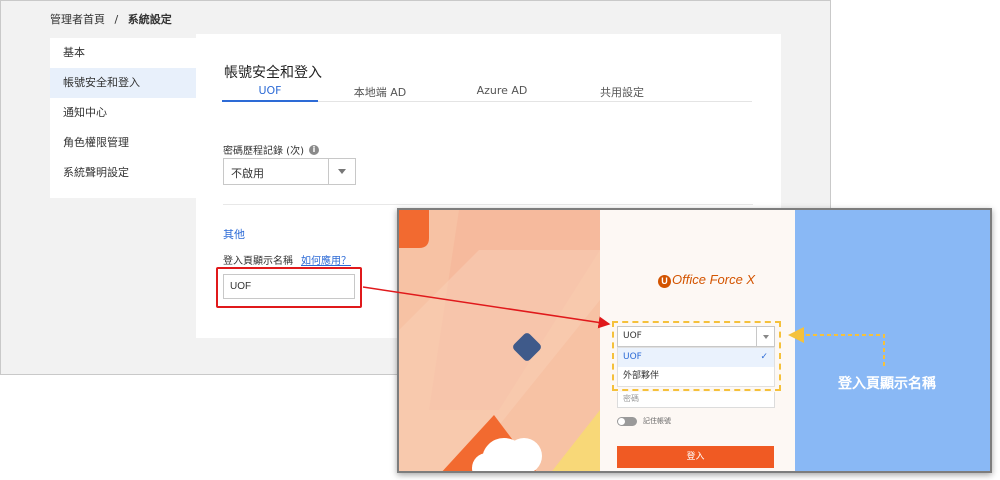  What do you see at coordinates (695, 457) in the screenshot?
I see `login-button: 登入` at bounding box center [695, 457].